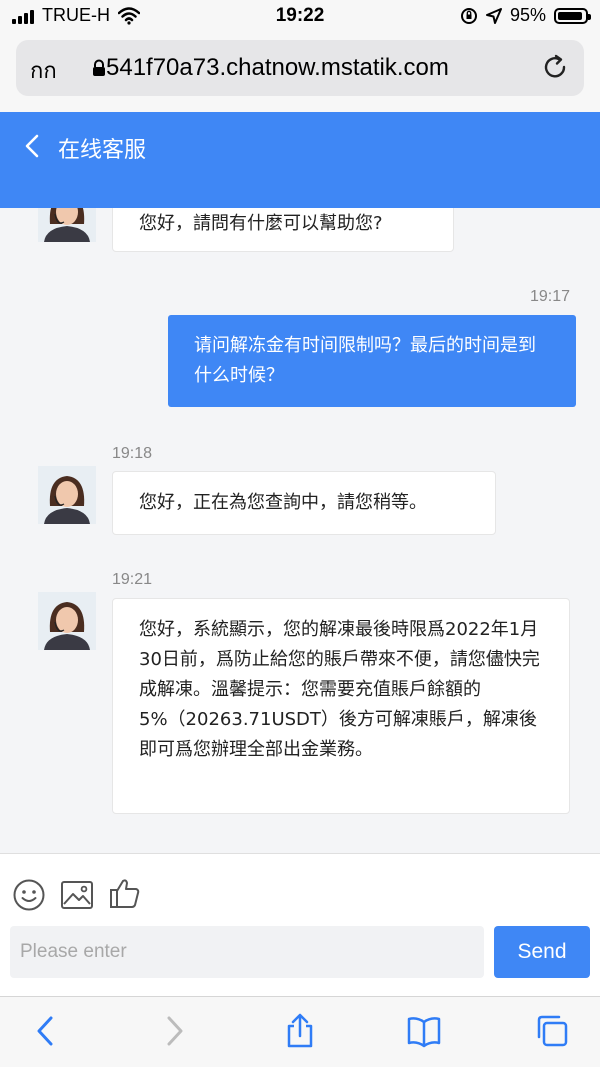  I want to click on message-bubble-incoming: 您好，正在為您查詢中，請您稍等。, so click(304, 503).